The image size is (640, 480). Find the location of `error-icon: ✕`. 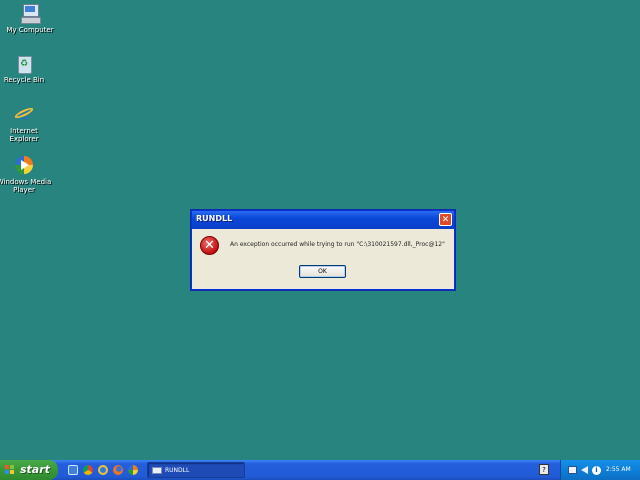

error-icon: ✕ is located at coordinates (209, 245).